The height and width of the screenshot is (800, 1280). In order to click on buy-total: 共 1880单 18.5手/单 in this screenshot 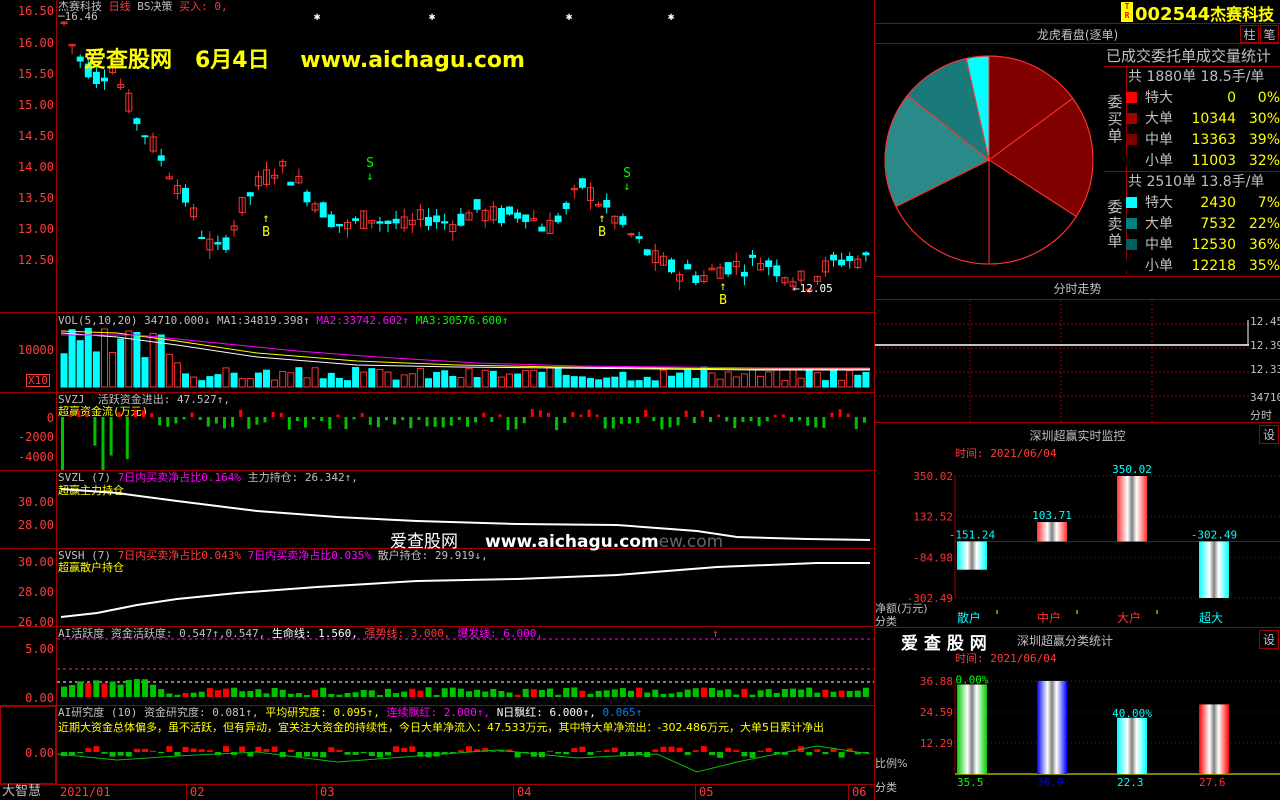, I will do `click(1196, 77)`.